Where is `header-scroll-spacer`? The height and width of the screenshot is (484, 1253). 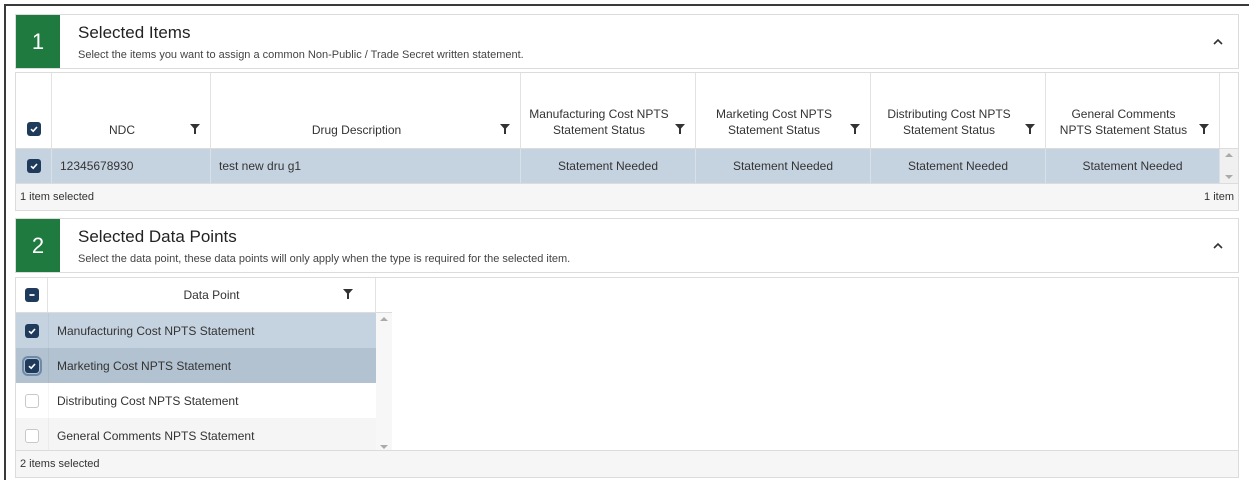
header-scroll-spacer is located at coordinates (1229, 110).